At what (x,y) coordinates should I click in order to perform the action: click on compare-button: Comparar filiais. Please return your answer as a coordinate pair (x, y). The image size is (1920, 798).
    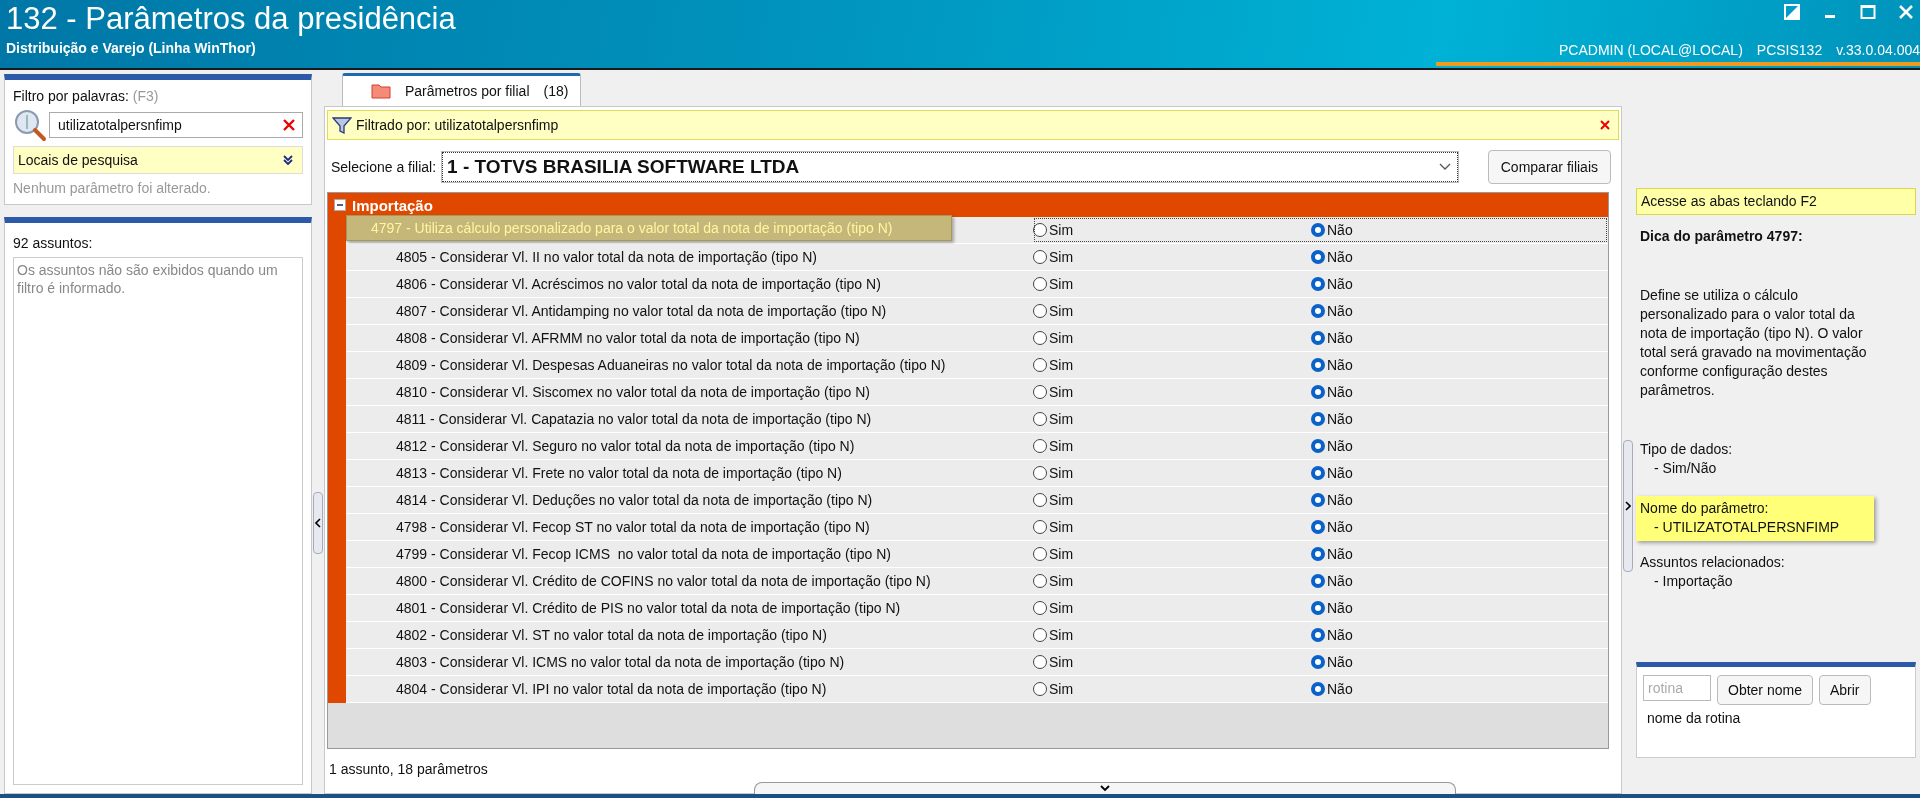
    Looking at the image, I should click on (1549, 167).